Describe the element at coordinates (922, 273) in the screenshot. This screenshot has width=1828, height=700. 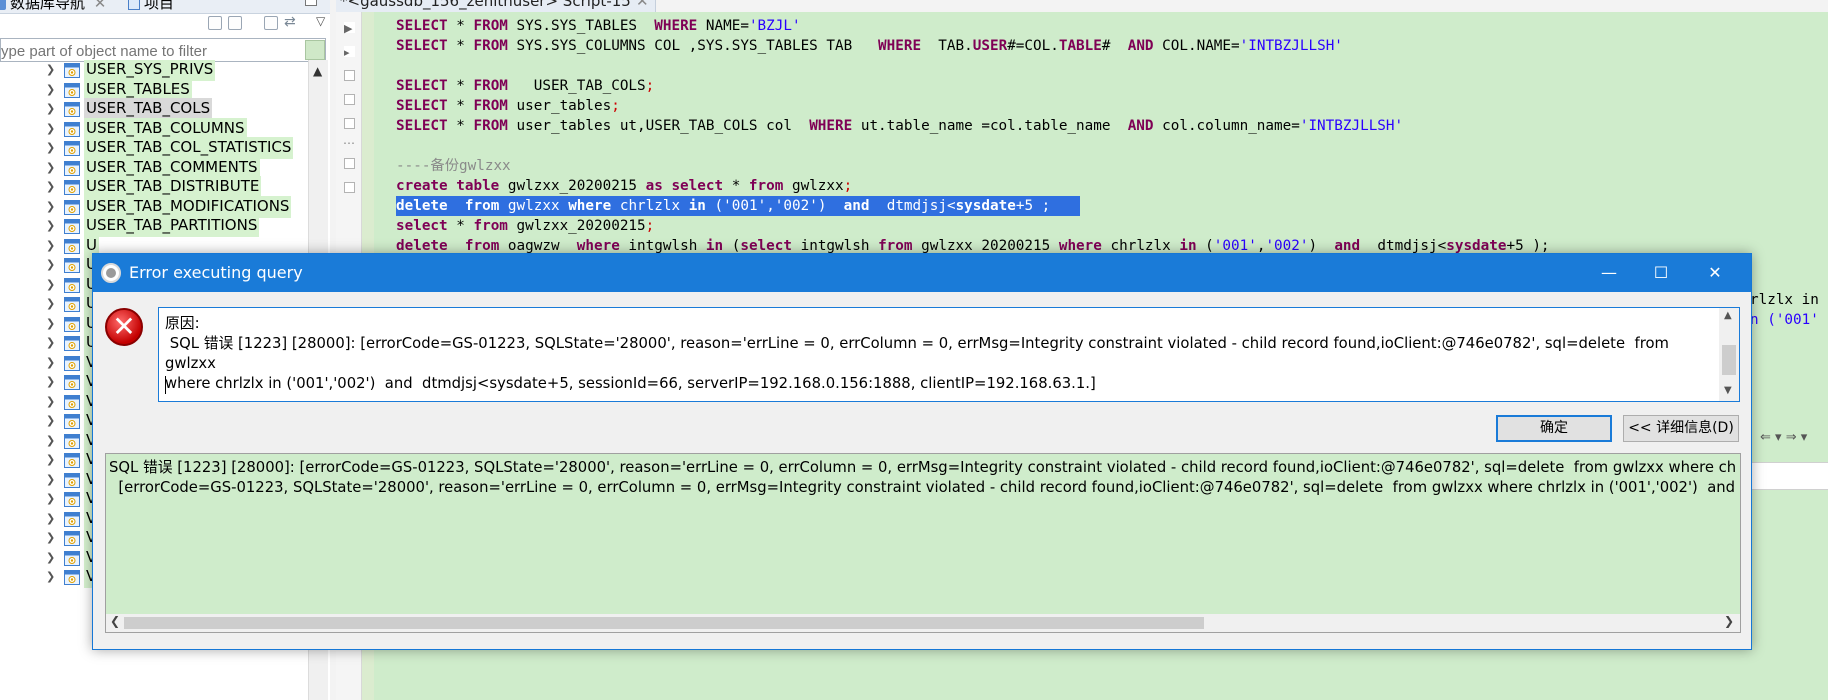
I see `dialog-title-bar: Error executing query — ☐ ✕` at that location.